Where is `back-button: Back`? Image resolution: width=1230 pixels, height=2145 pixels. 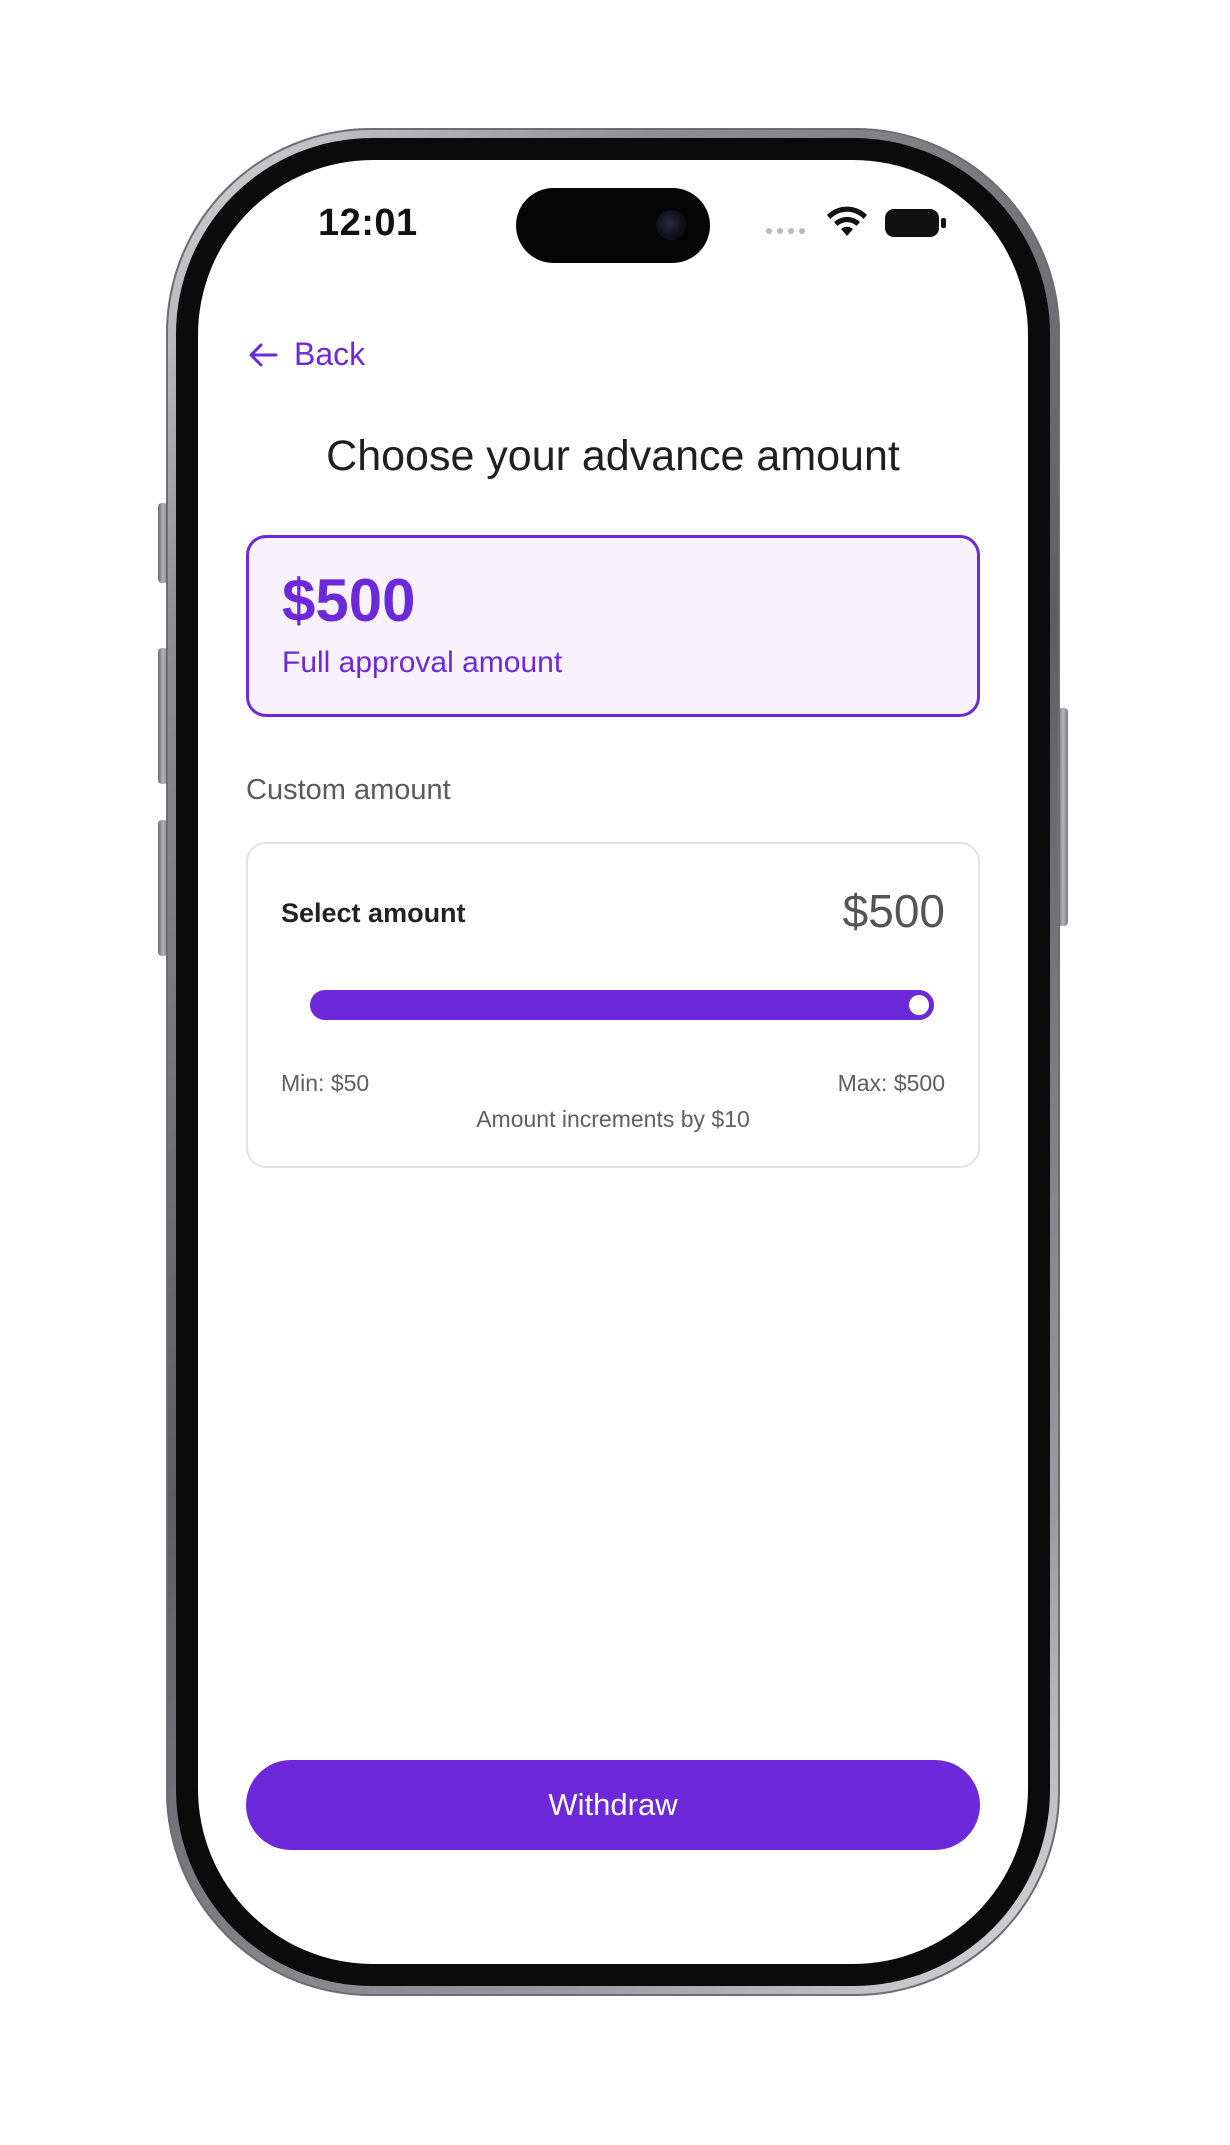
back-button: Back is located at coordinates (305, 354).